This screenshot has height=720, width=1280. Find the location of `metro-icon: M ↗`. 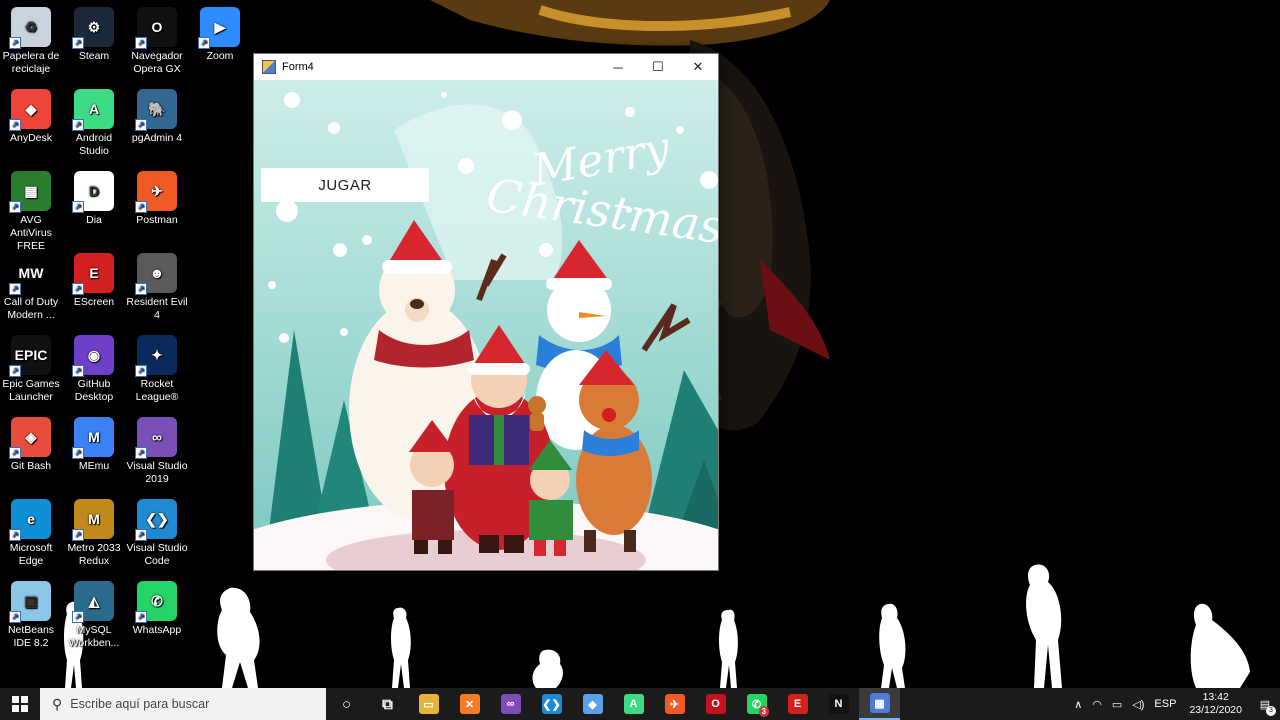

metro-icon: M ↗ is located at coordinates (93, 520).